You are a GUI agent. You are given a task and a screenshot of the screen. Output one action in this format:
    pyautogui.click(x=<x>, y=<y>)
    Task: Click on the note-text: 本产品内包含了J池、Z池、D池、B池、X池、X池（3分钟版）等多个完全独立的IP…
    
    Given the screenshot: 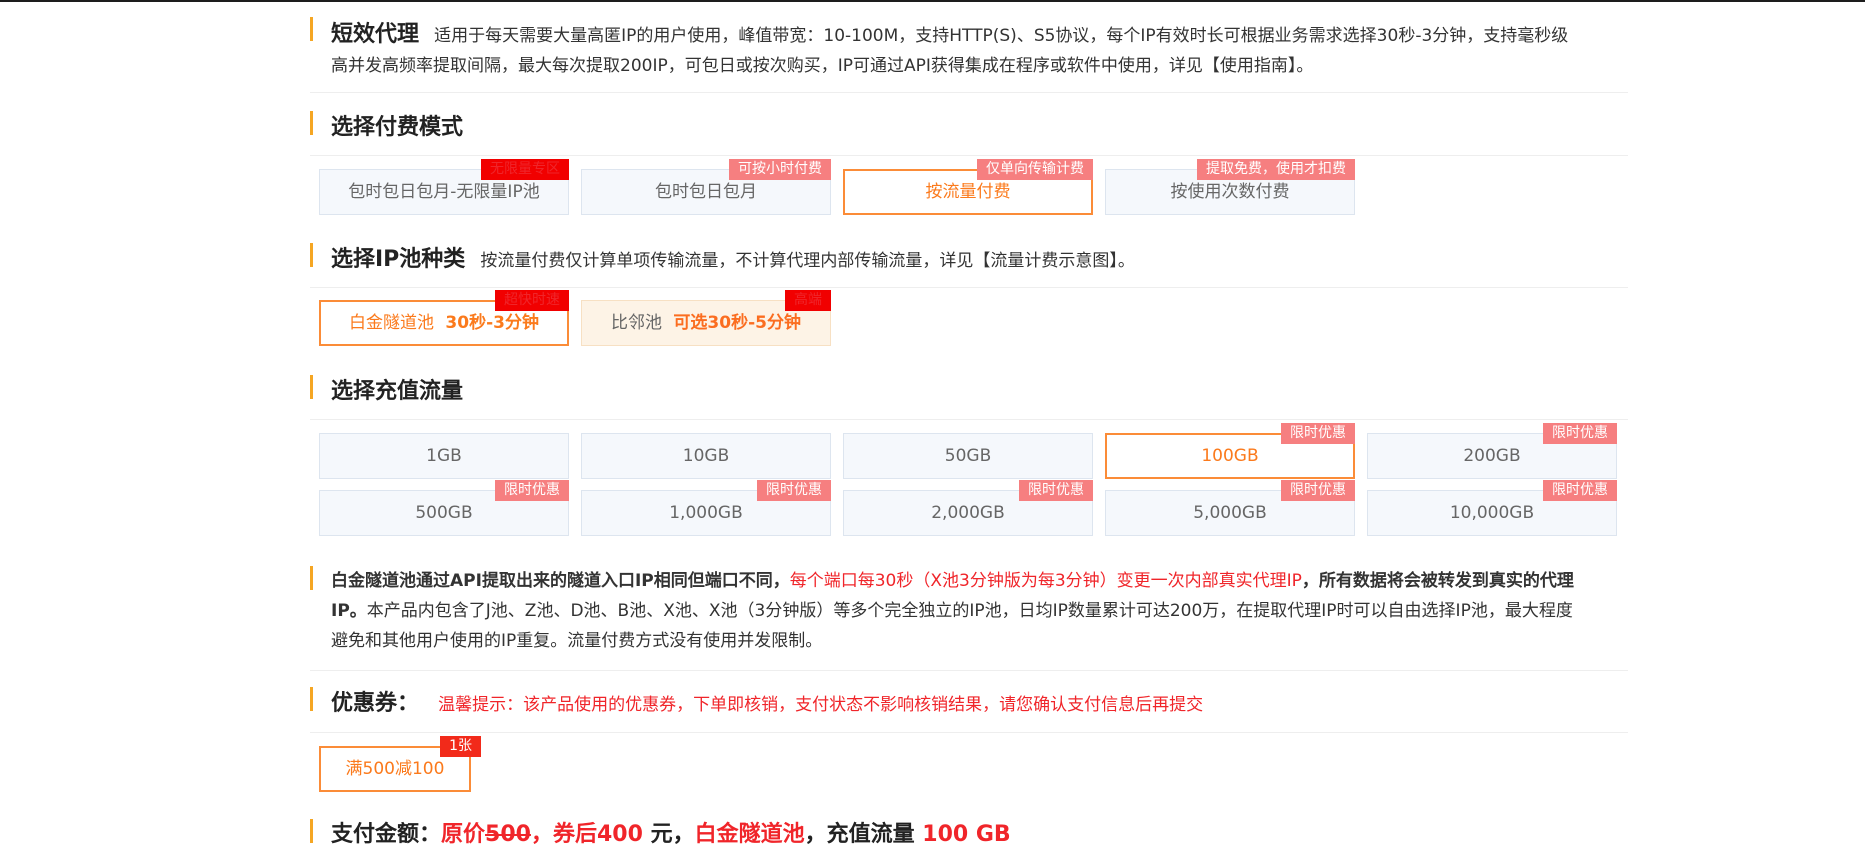 What is the action you would take?
    pyautogui.click(x=969, y=611)
    